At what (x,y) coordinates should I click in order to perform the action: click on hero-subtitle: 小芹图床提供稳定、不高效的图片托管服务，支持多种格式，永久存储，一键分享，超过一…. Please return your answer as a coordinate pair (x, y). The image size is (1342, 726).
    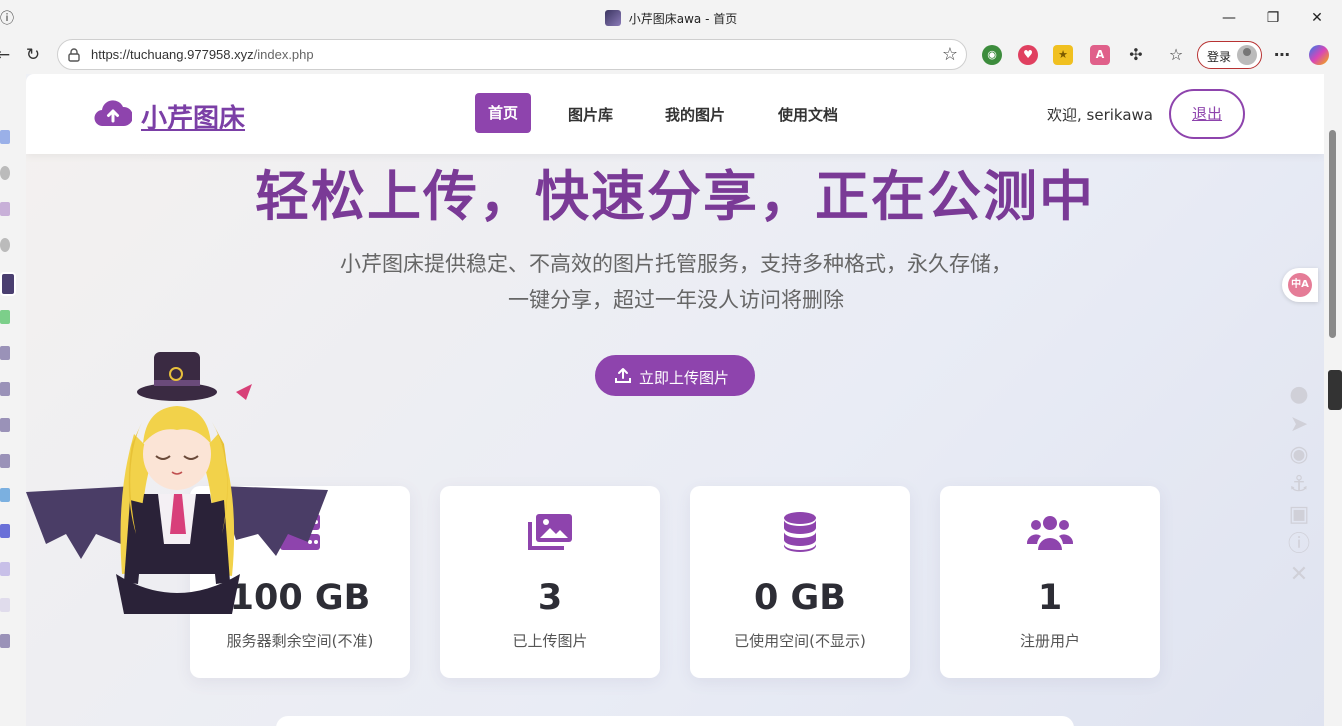
    Looking at the image, I should click on (676, 282).